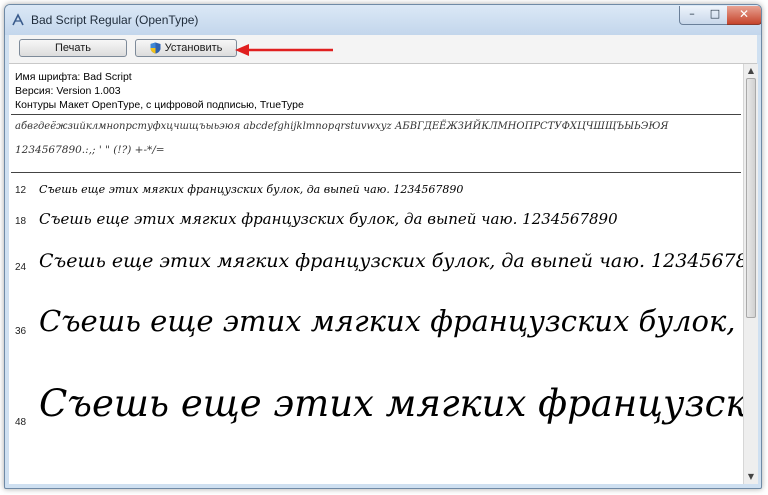 The image size is (768, 495). I want to click on minimize-icon: –, so click(692, 13).